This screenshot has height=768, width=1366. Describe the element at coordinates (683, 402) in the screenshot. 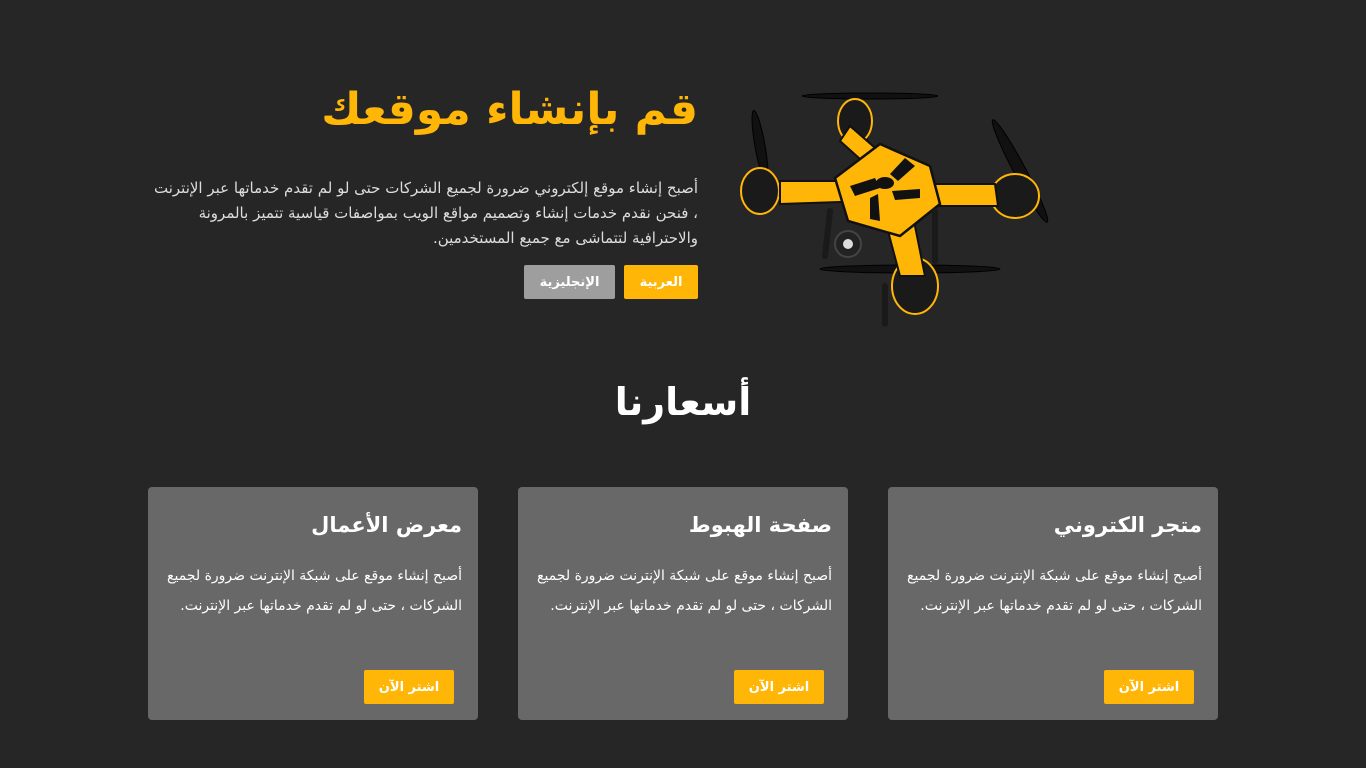

I see `prices-title: أسعارنا` at that location.